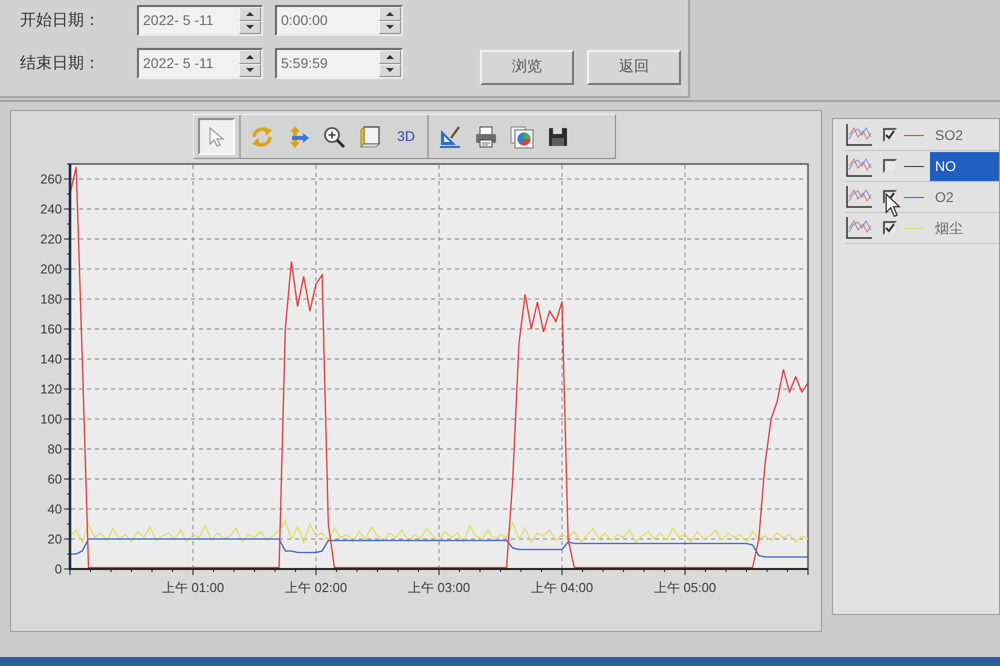  Describe the element at coordinates (370, 136) in the screenshot. I see `frame-icon` at that location.